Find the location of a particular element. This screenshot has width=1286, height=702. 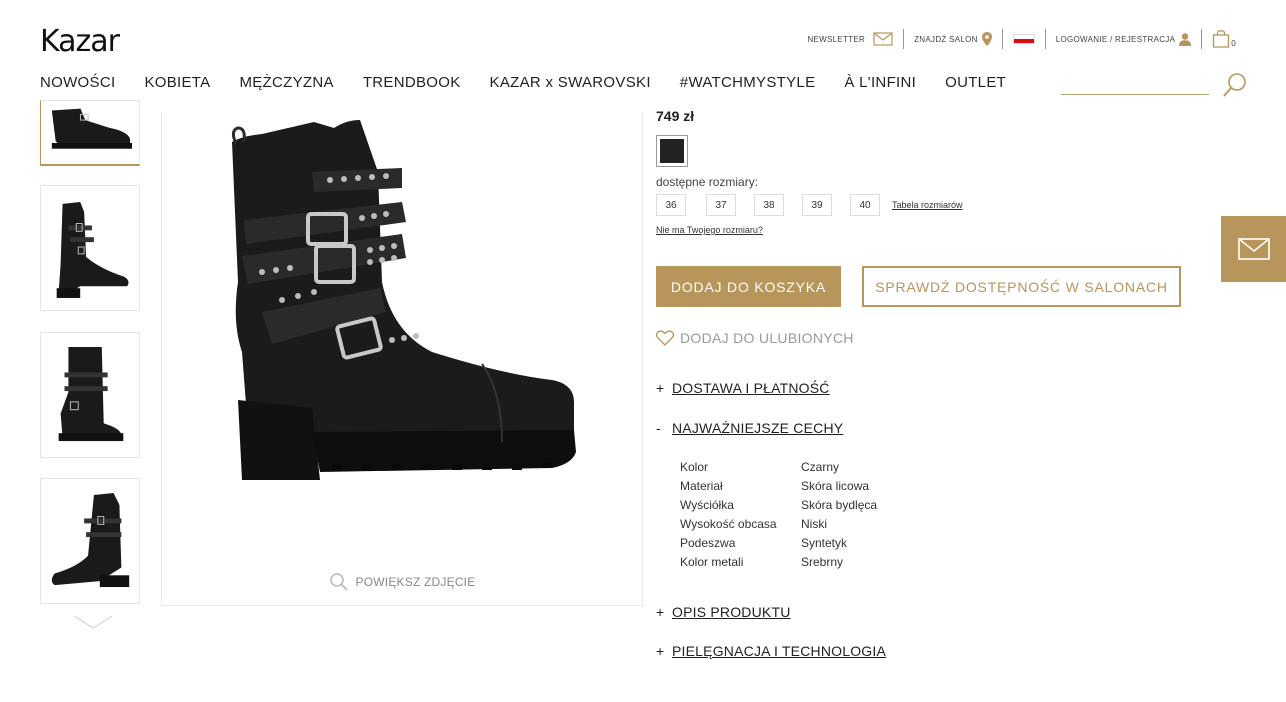

feature-value: Syntetyk is located at coordinates (824, 542).